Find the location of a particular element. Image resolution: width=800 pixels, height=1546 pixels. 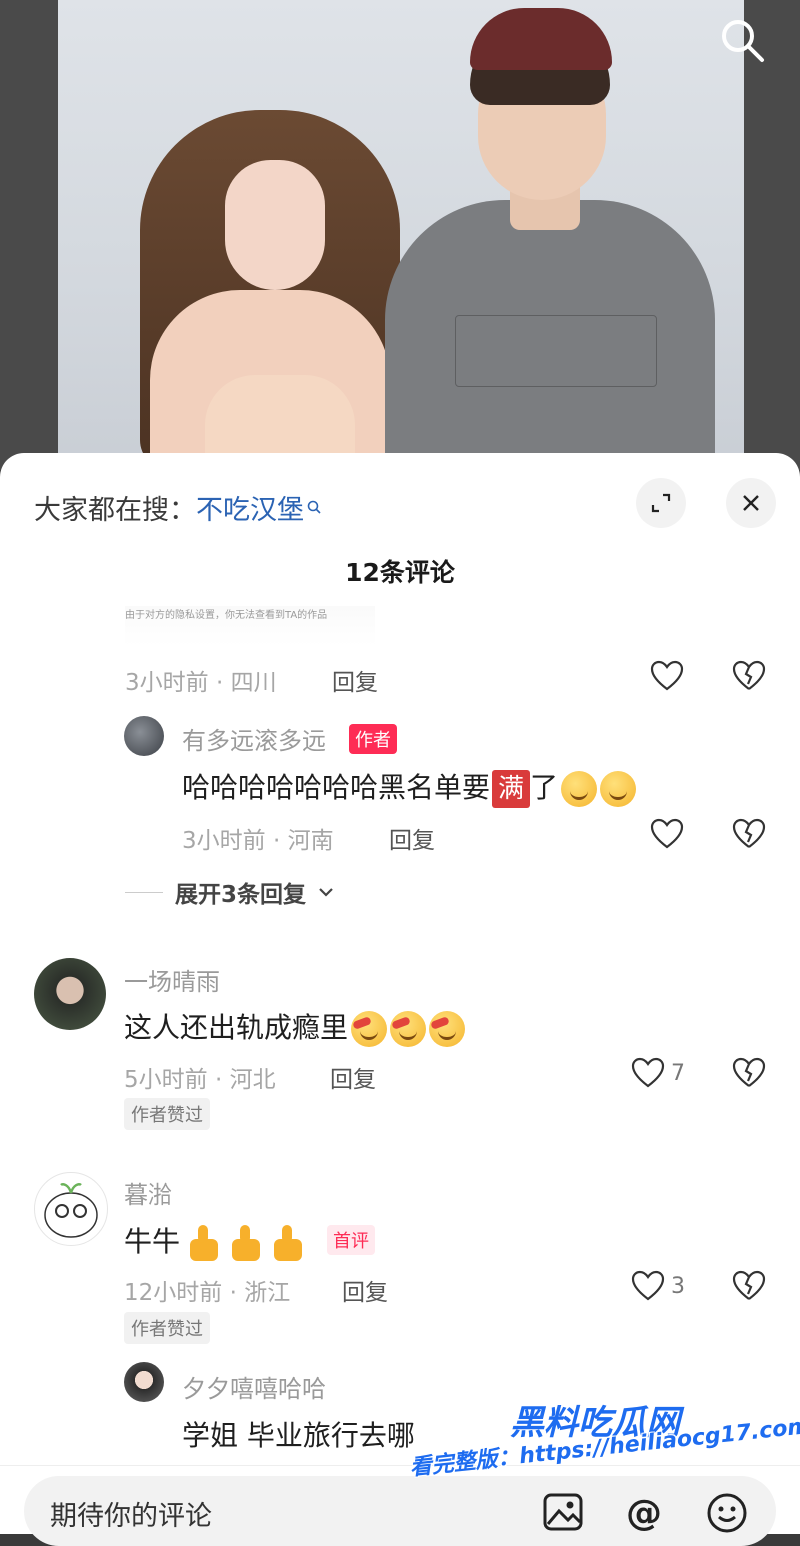

comment-author-name: 一场晴雨 is located at coordinates (172, 979).